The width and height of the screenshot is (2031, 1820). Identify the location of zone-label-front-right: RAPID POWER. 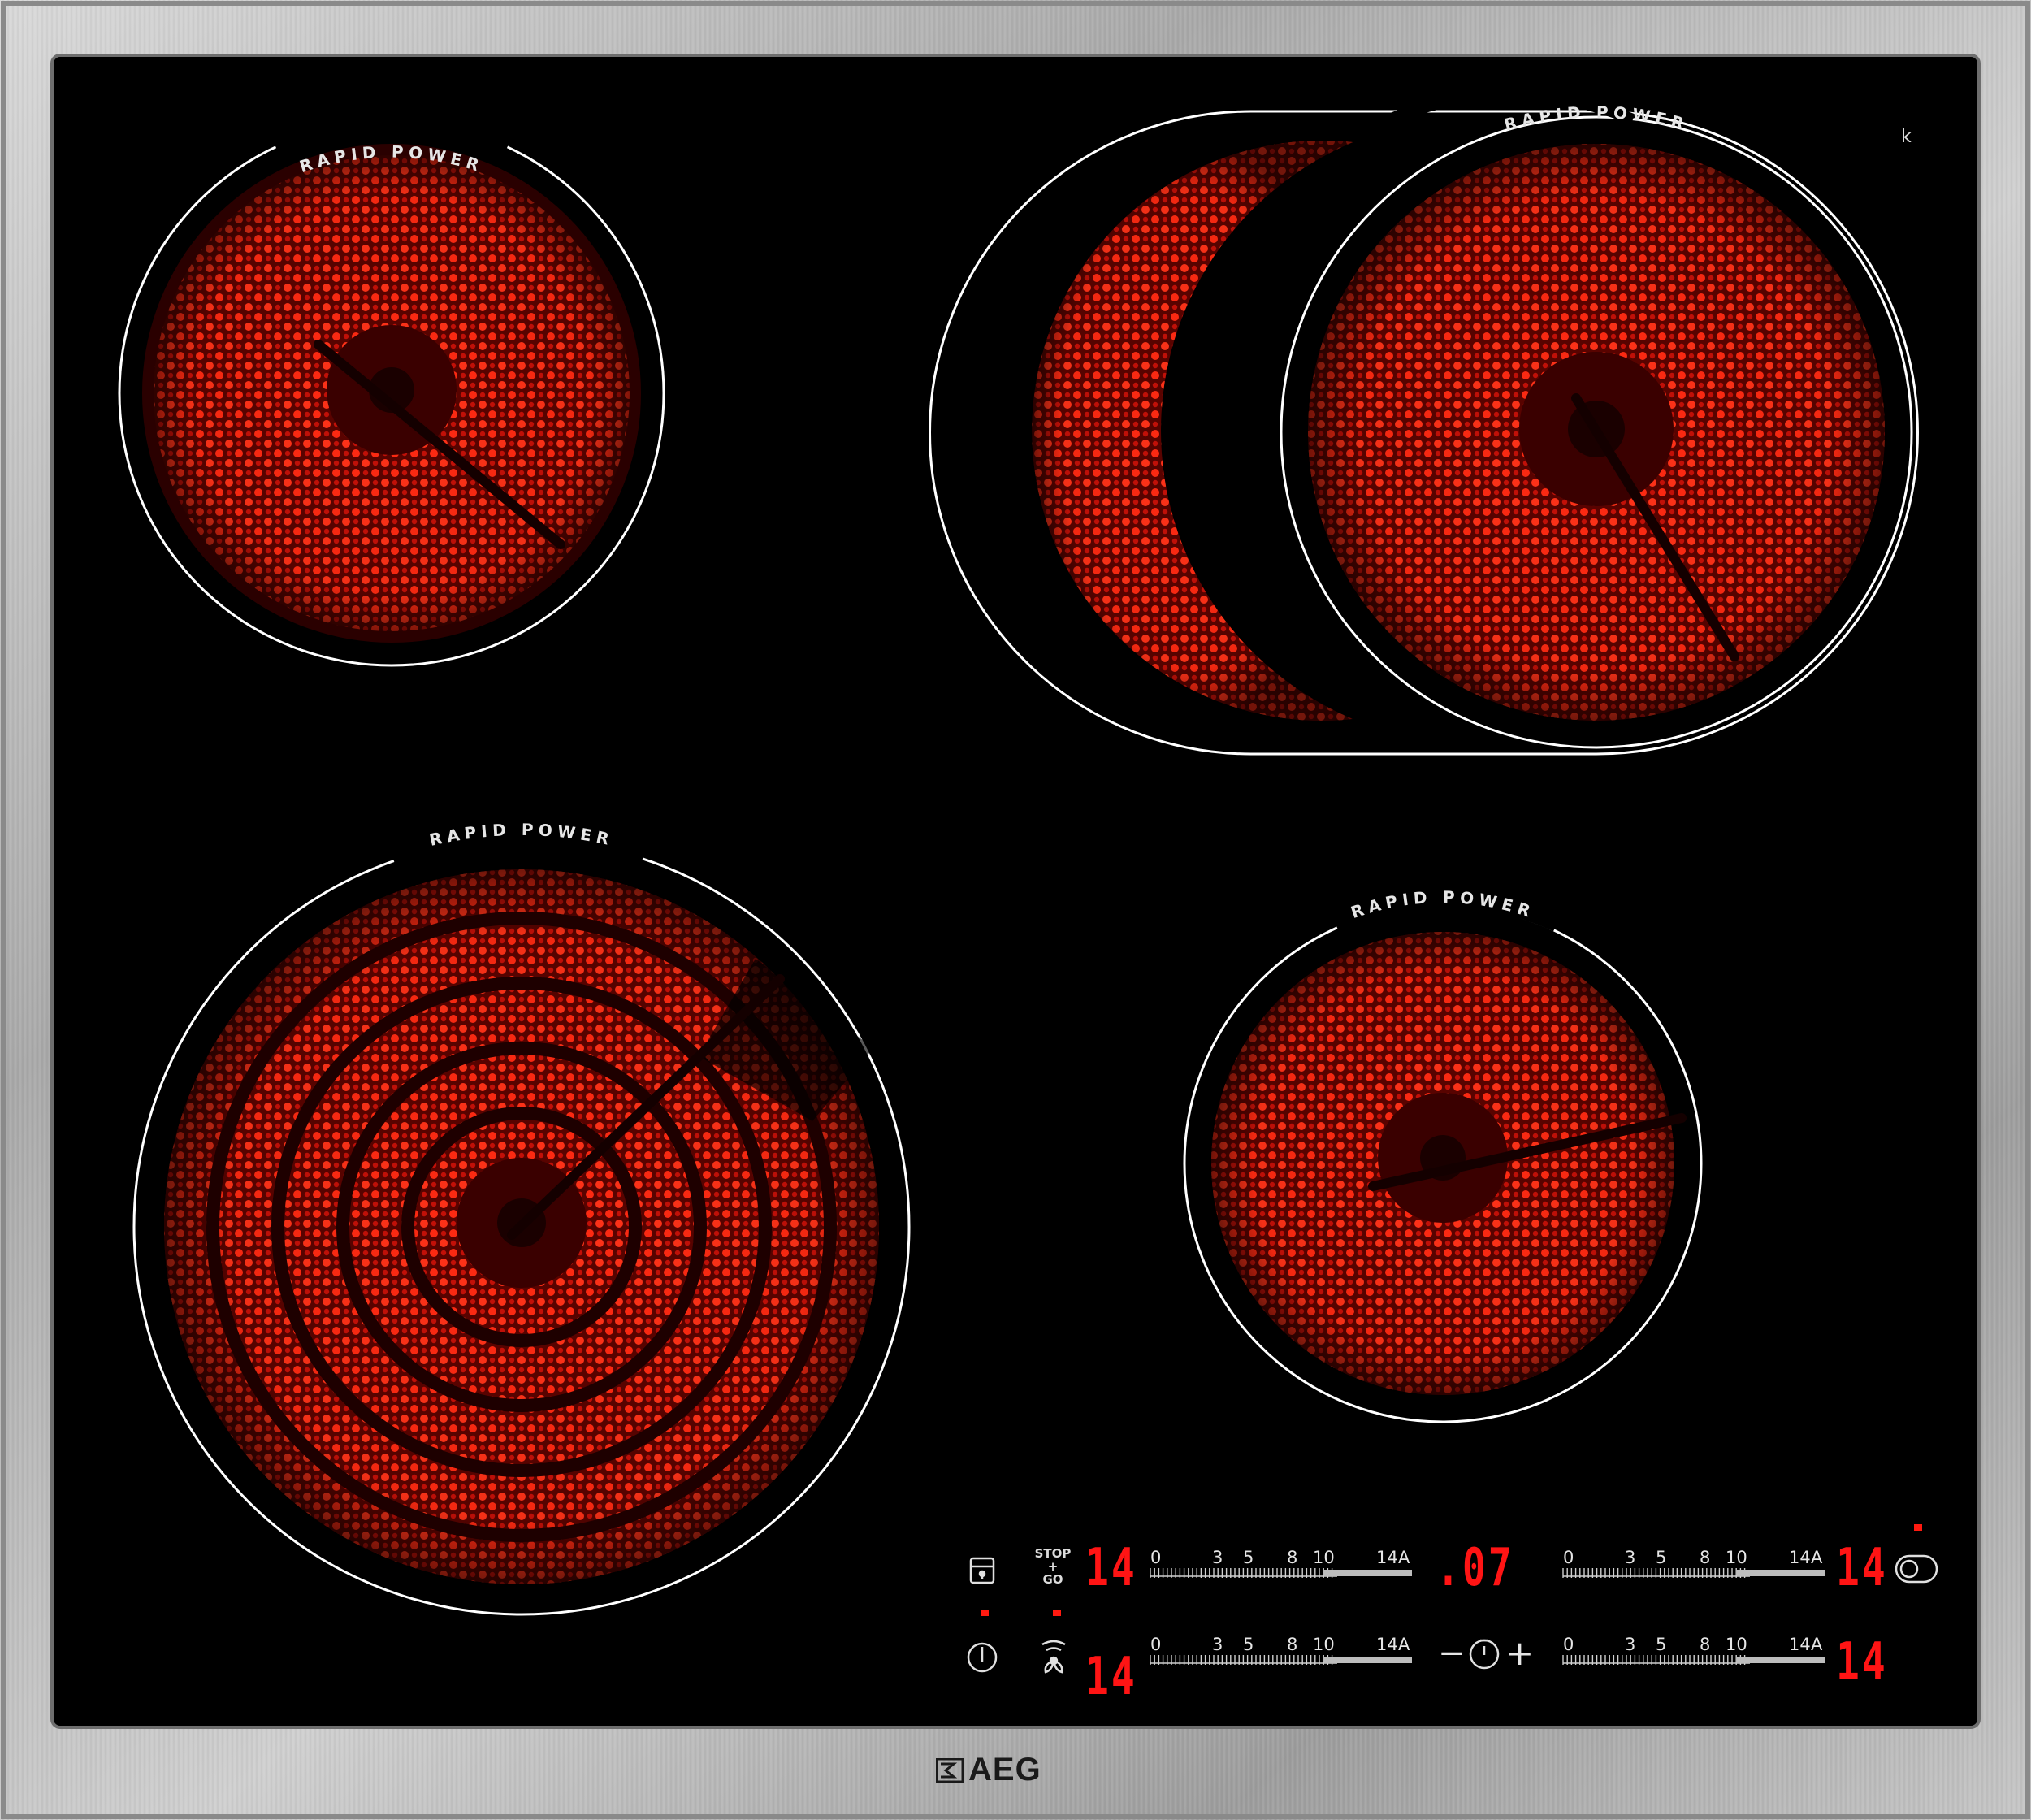
(1441, 904).